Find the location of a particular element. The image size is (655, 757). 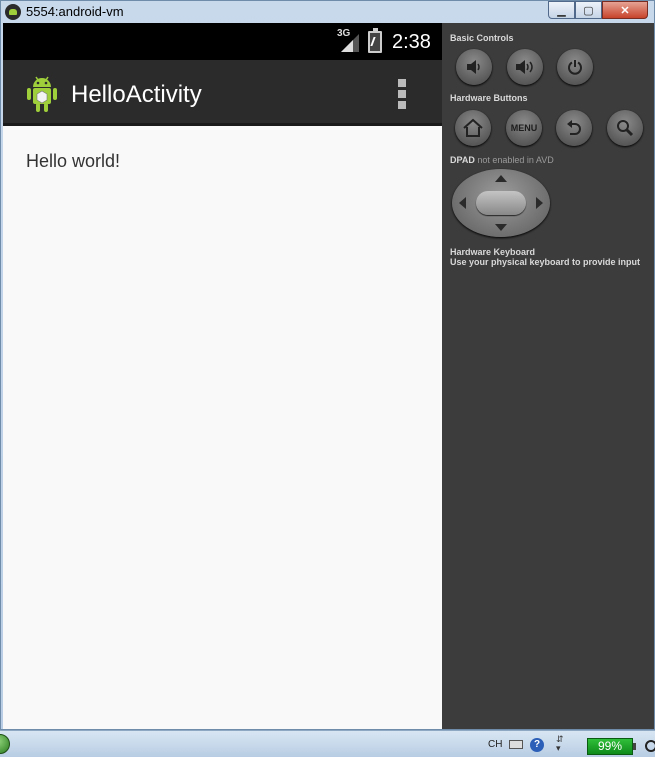

power-button is located at coordinates (575, 67).